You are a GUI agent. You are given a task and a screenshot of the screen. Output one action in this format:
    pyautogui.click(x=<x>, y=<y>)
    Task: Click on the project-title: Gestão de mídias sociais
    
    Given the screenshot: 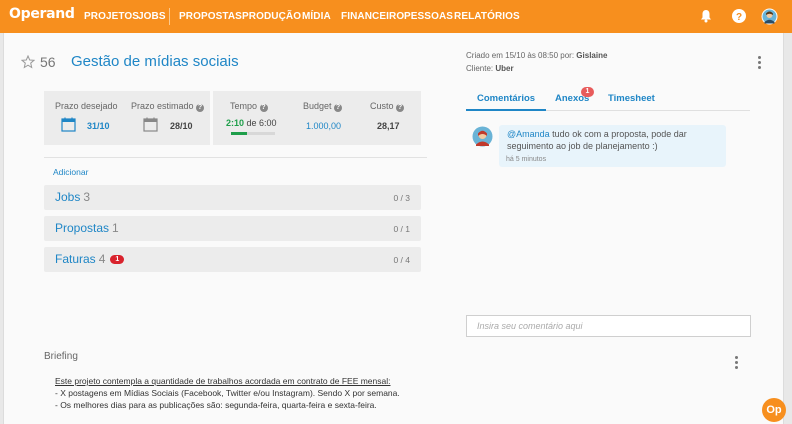 What is the action you would take?
    pyautogui.click(x=155, y=61)
    